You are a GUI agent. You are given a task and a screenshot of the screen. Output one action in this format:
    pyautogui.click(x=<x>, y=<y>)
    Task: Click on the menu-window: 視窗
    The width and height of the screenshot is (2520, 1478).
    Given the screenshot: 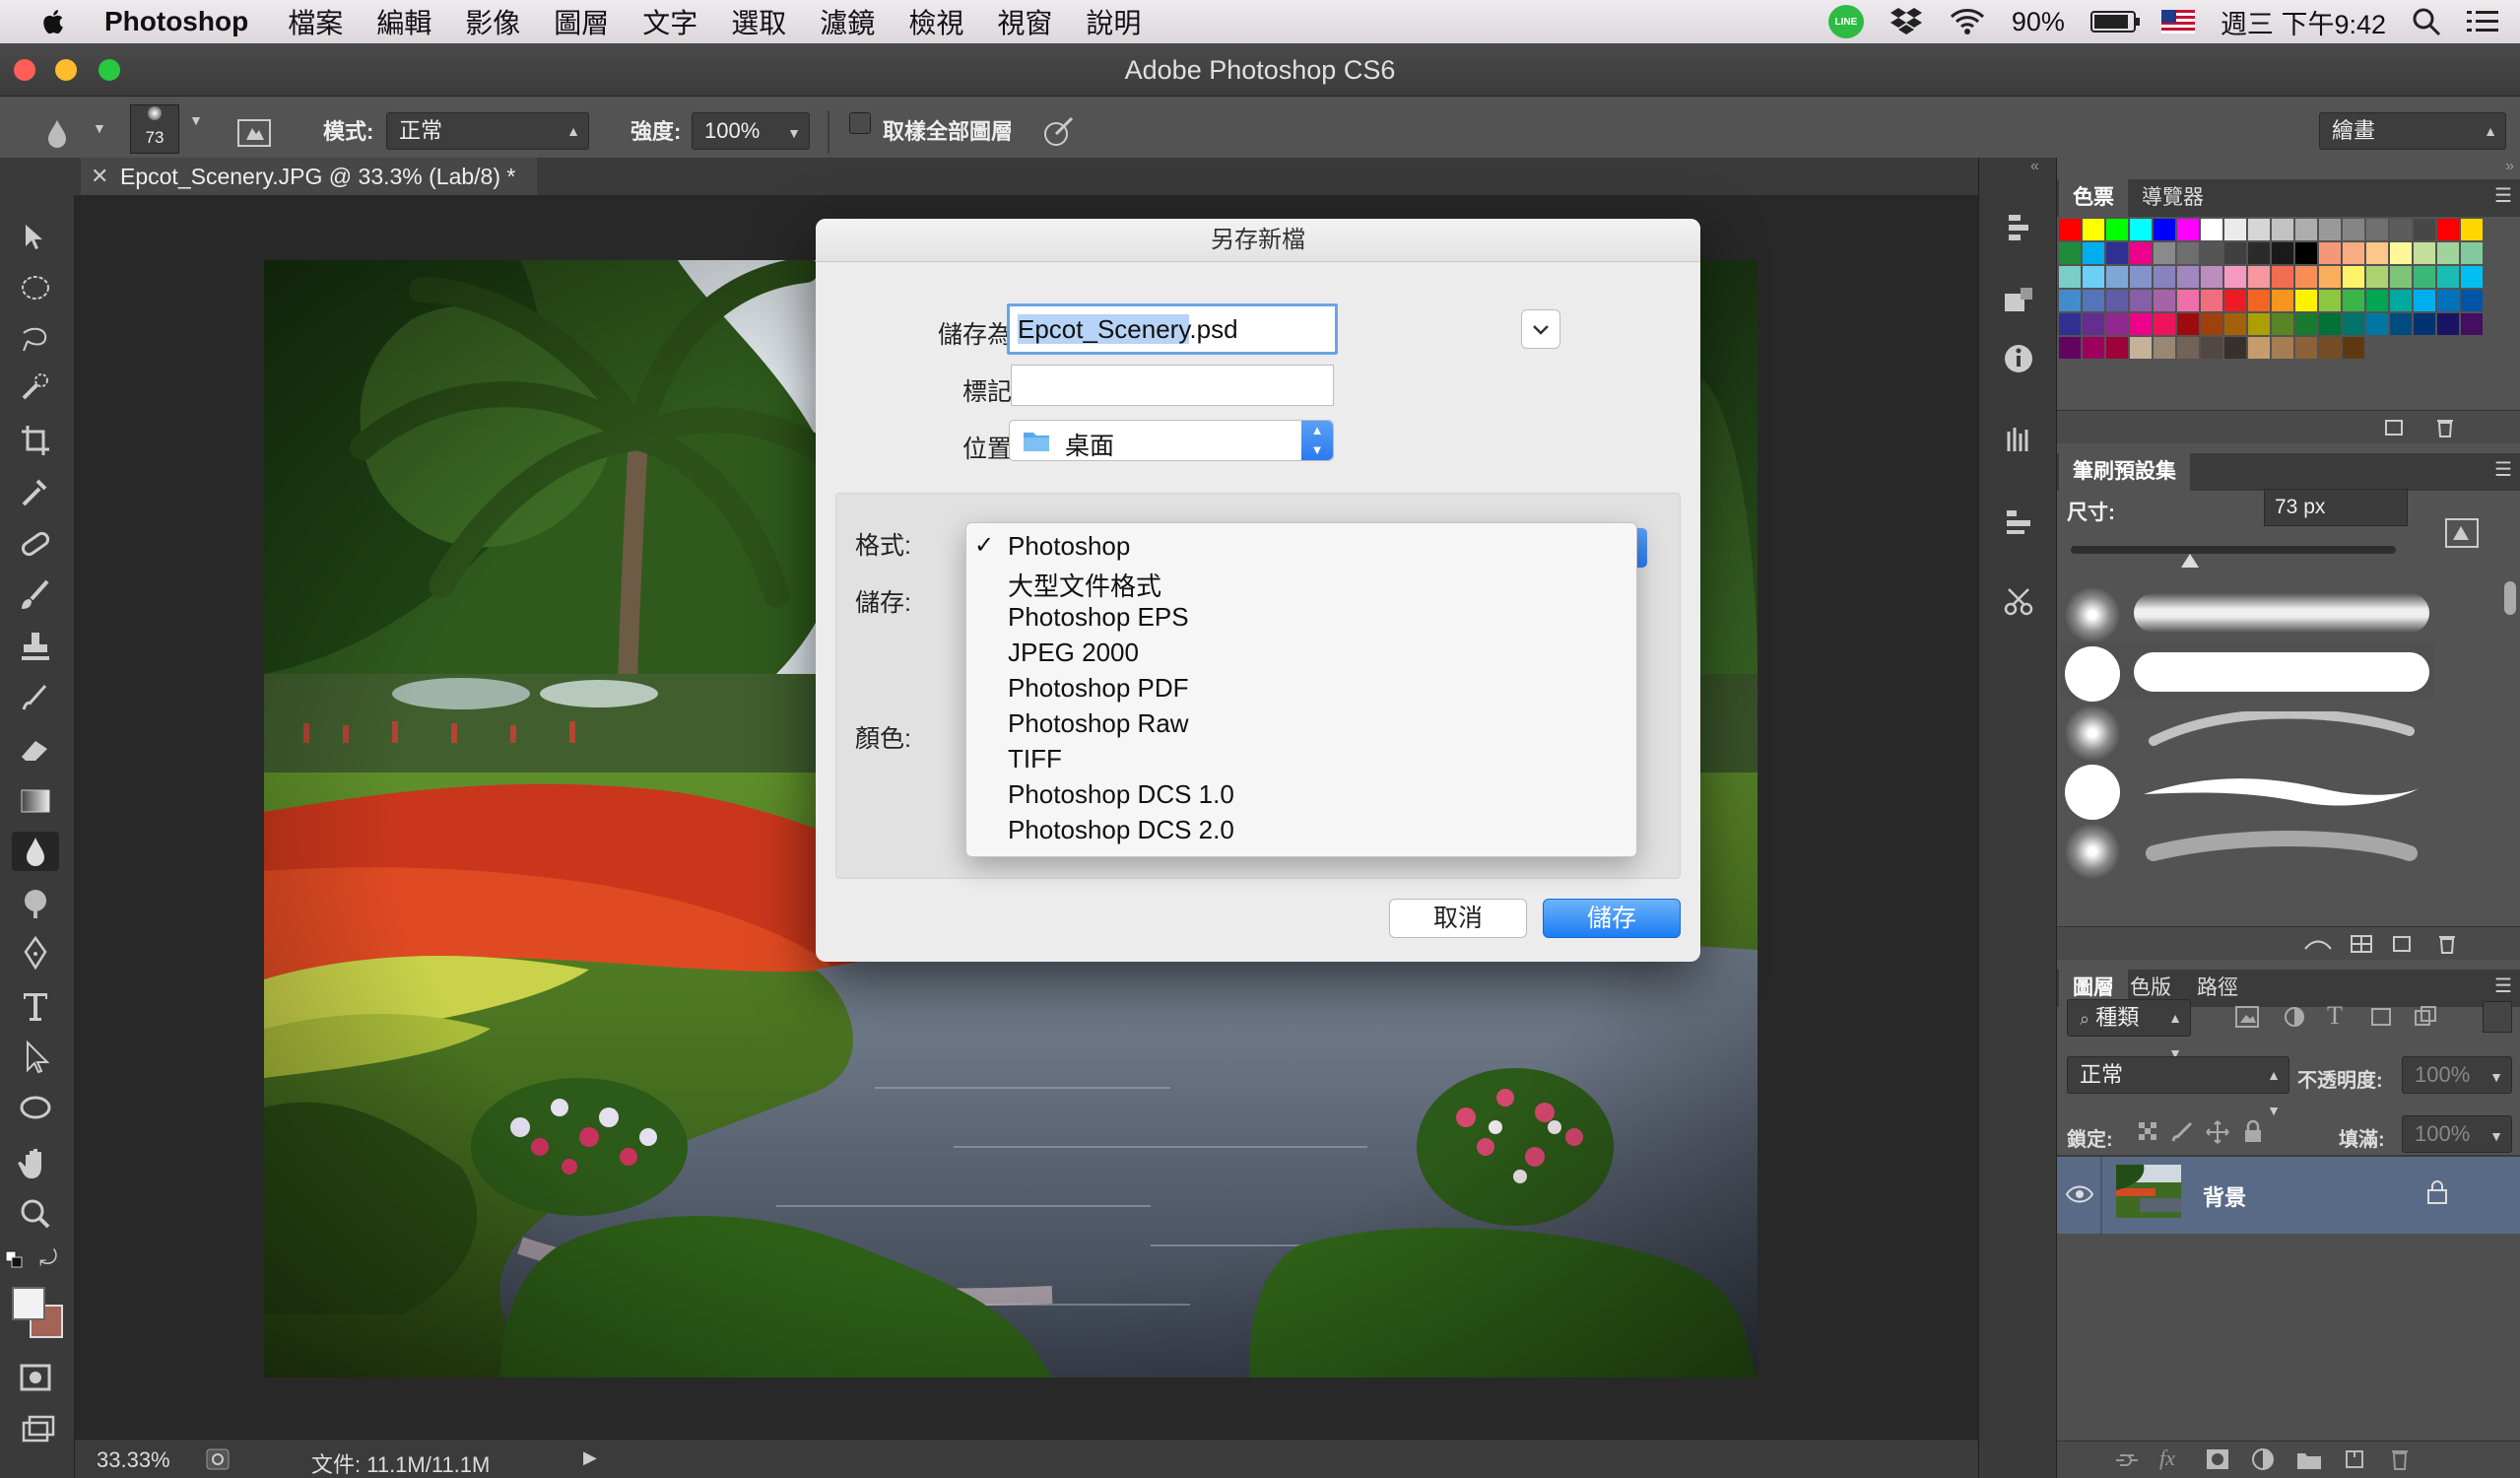 What is the action you would take?
    pyautogui.click(x=1024, y=21)
    